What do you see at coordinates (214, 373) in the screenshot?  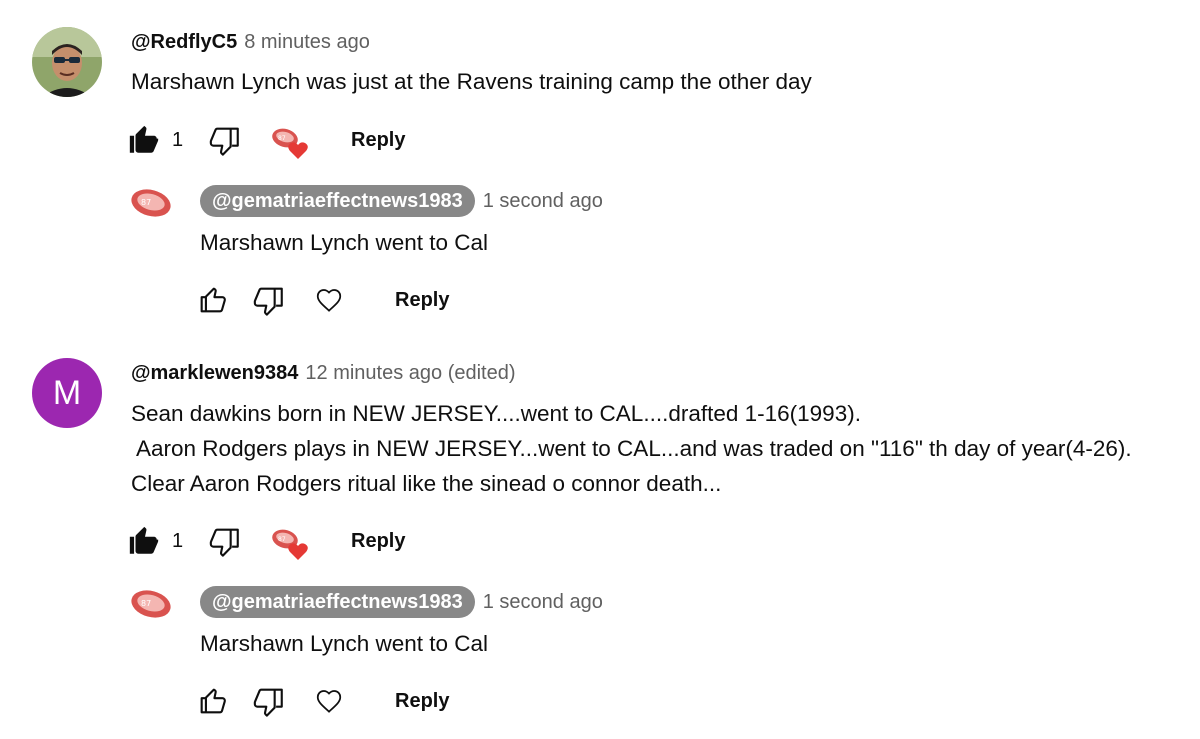 I see `comment-author: @marklewen9384` at bounding box center [214, 373].